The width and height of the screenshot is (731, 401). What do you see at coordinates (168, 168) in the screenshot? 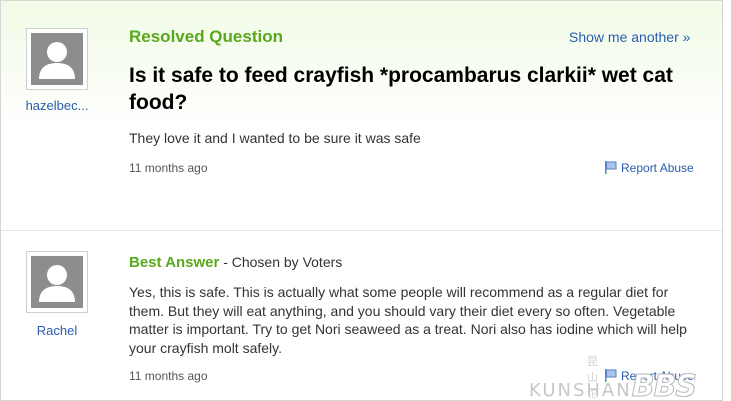
I see `question-timestamp: 11 months ago` at bounding box center [168, 168].